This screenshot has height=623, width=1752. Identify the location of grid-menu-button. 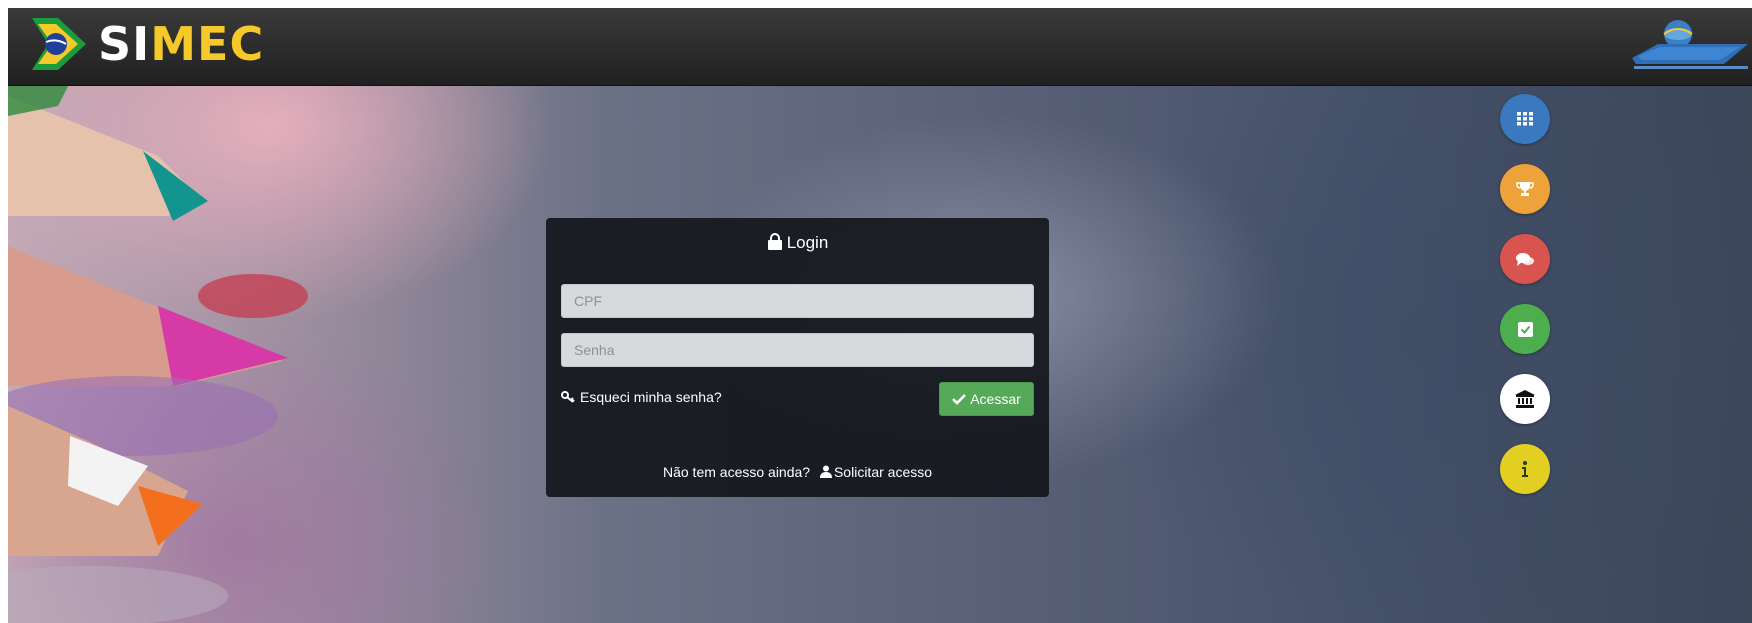
(1525, 119).